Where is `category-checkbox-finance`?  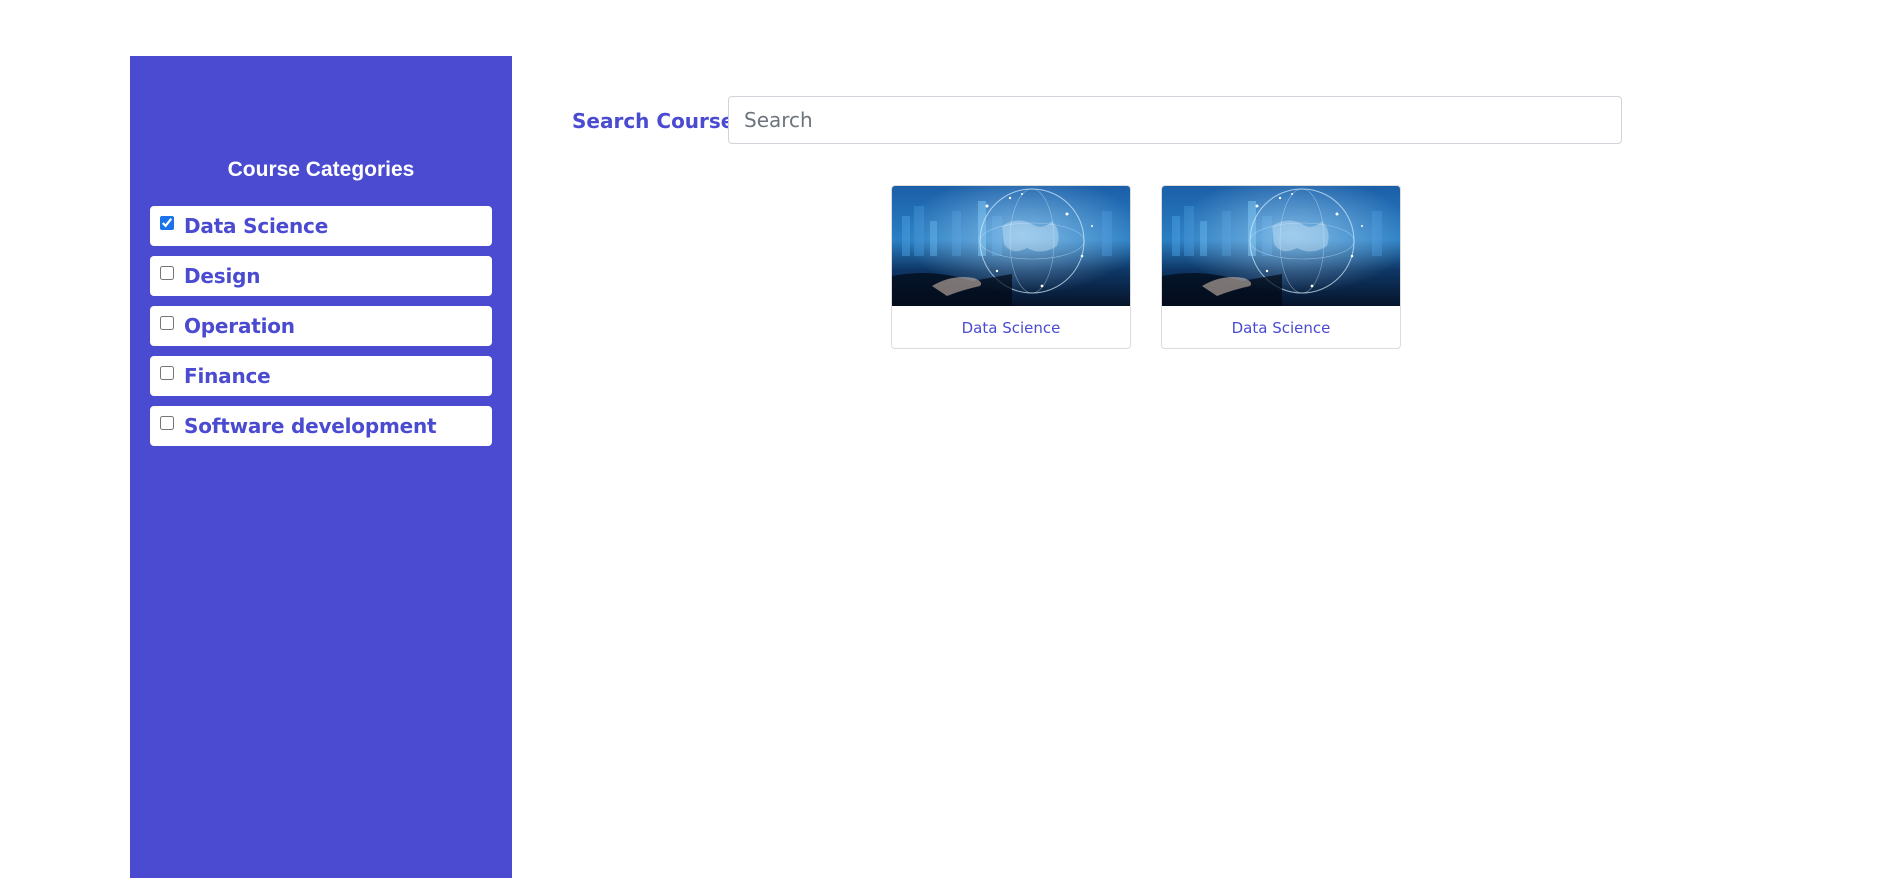
category-checkbox-finance is located at coordinates (167, 373).